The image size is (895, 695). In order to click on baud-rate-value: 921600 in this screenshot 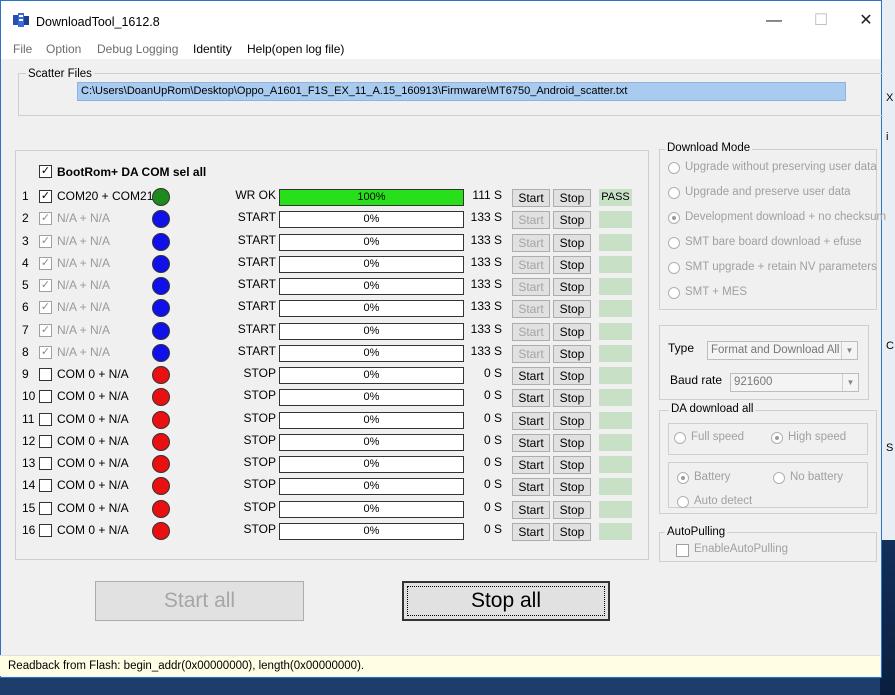, I will do `click(753, 382)`.